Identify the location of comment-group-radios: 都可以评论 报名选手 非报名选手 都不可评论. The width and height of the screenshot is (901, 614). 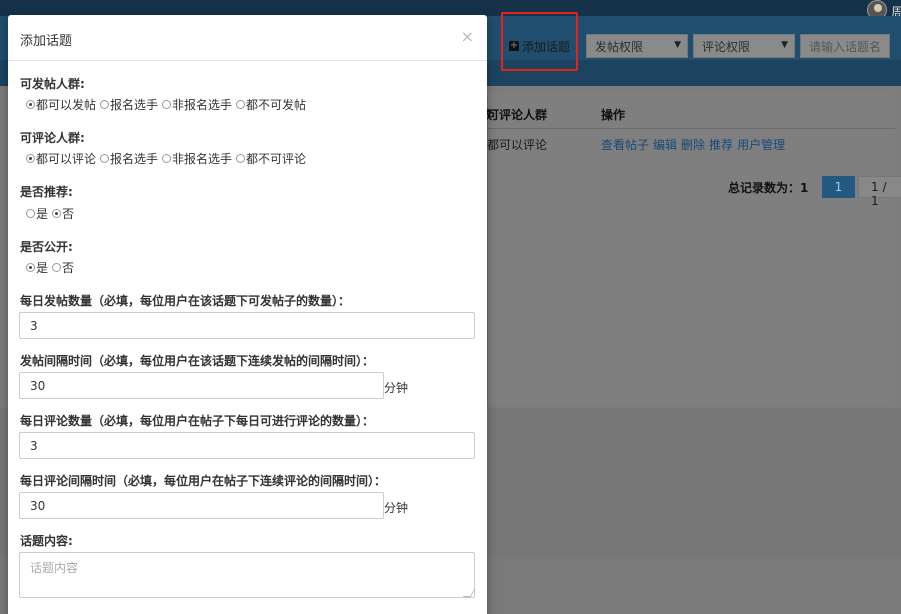
(166, 158).